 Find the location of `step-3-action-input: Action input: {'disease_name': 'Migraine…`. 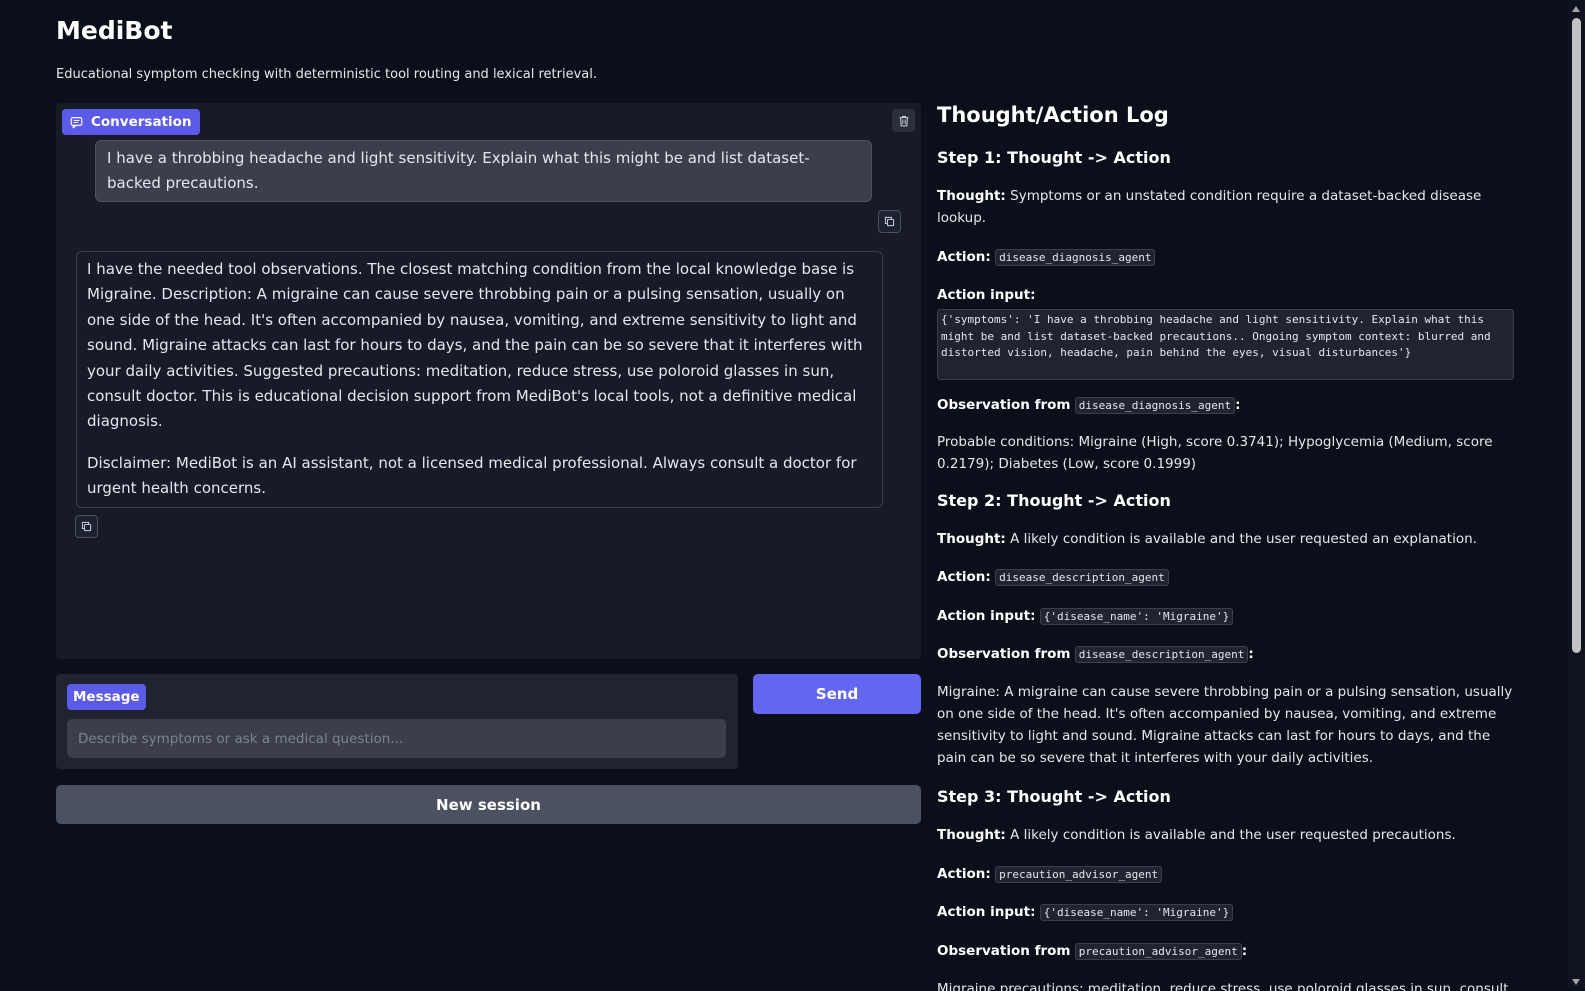

step-3-action-input: Action input: {'disease_name': 'Migraine… is located at coordinates (1227, 912).